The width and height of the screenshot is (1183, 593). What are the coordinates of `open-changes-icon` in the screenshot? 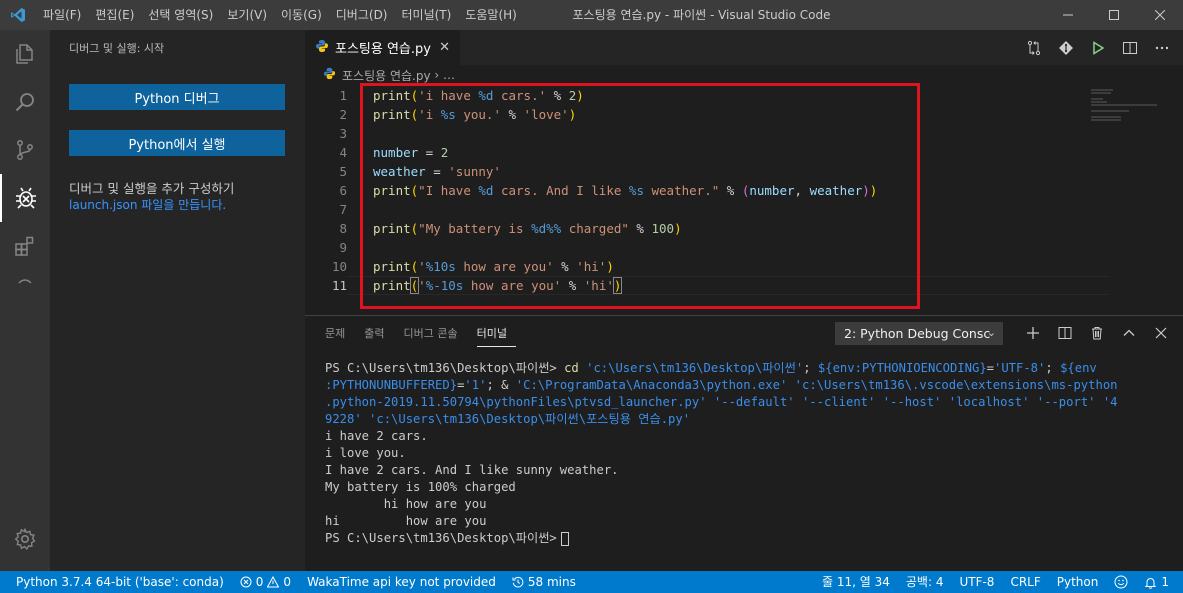 It's located at (1034, 47).